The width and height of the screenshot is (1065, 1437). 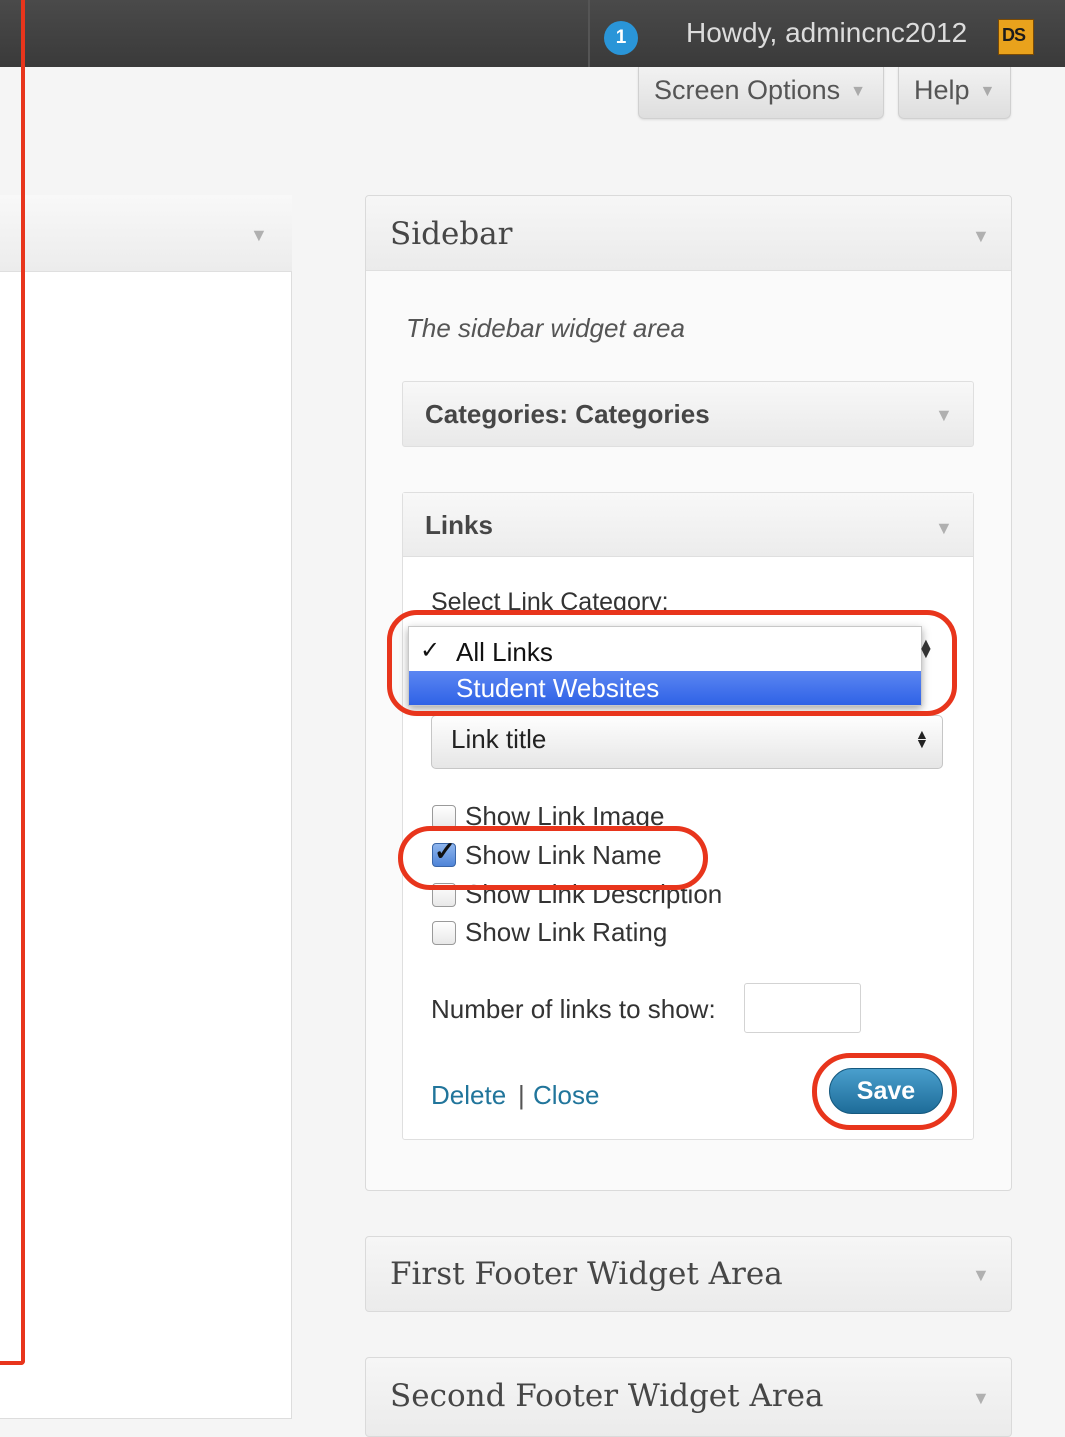 What do you see at coordinates (451, 234) in the screenshot?
I see `sidebar-area-title: Sidebar` at bounding box center [451, 234].